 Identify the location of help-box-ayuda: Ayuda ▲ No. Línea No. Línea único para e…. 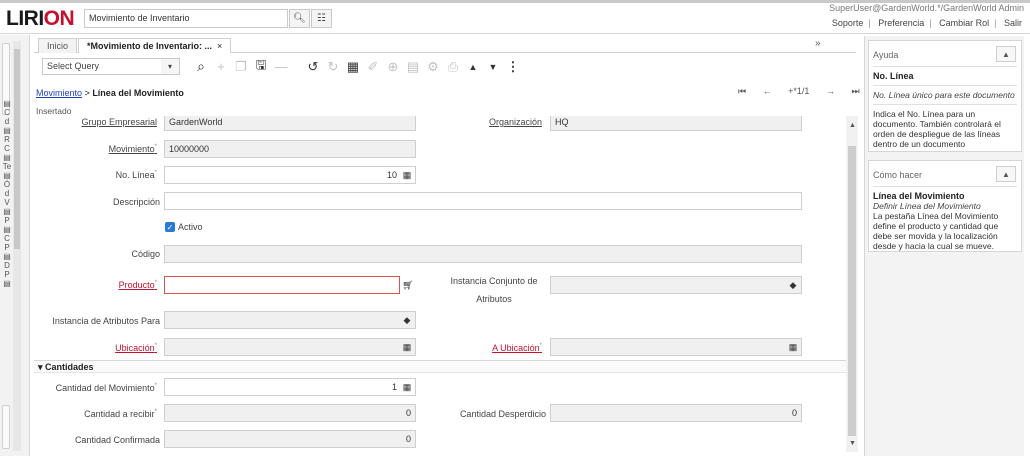
(945, 96).